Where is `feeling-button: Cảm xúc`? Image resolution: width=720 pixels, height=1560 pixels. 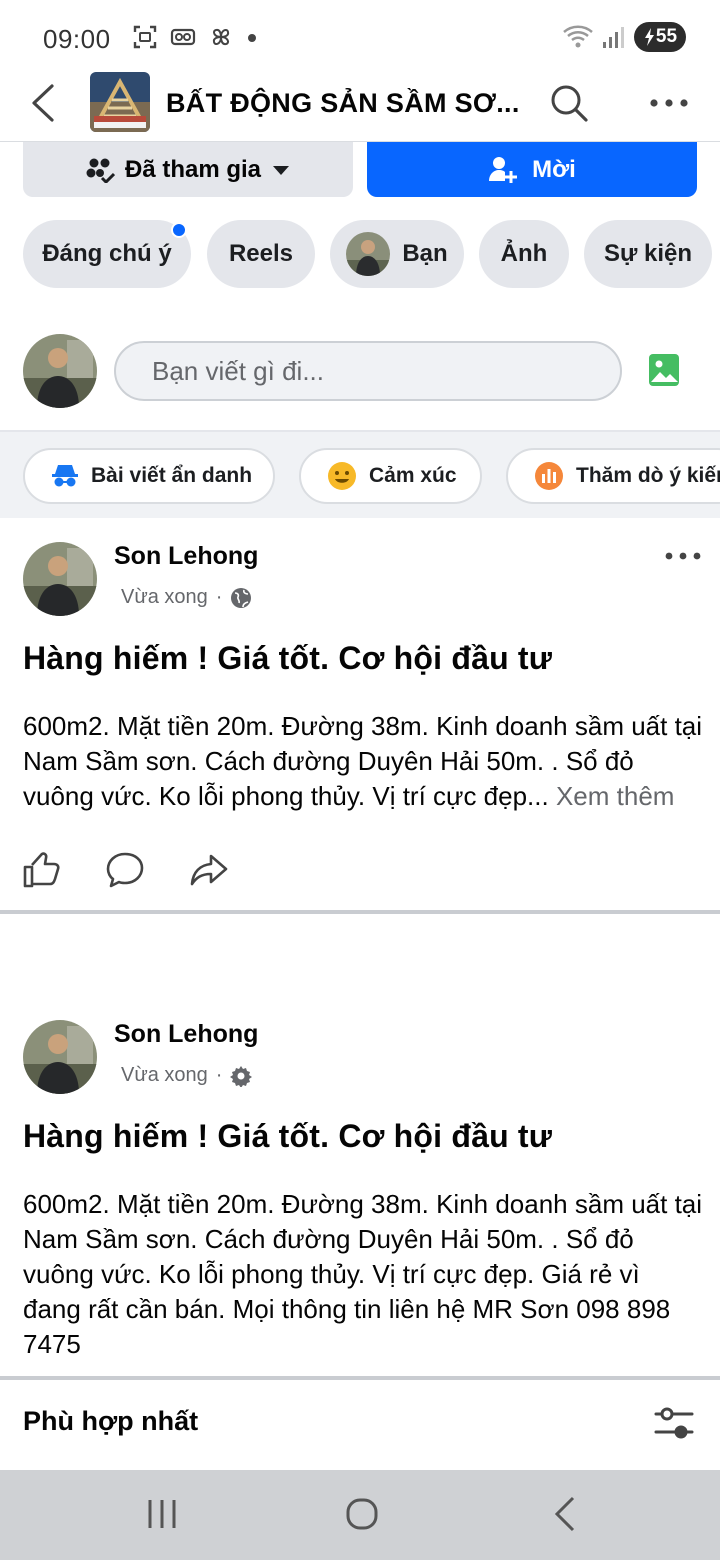
feeling-button: Cảm xúc is located at coordinates (390, 476).